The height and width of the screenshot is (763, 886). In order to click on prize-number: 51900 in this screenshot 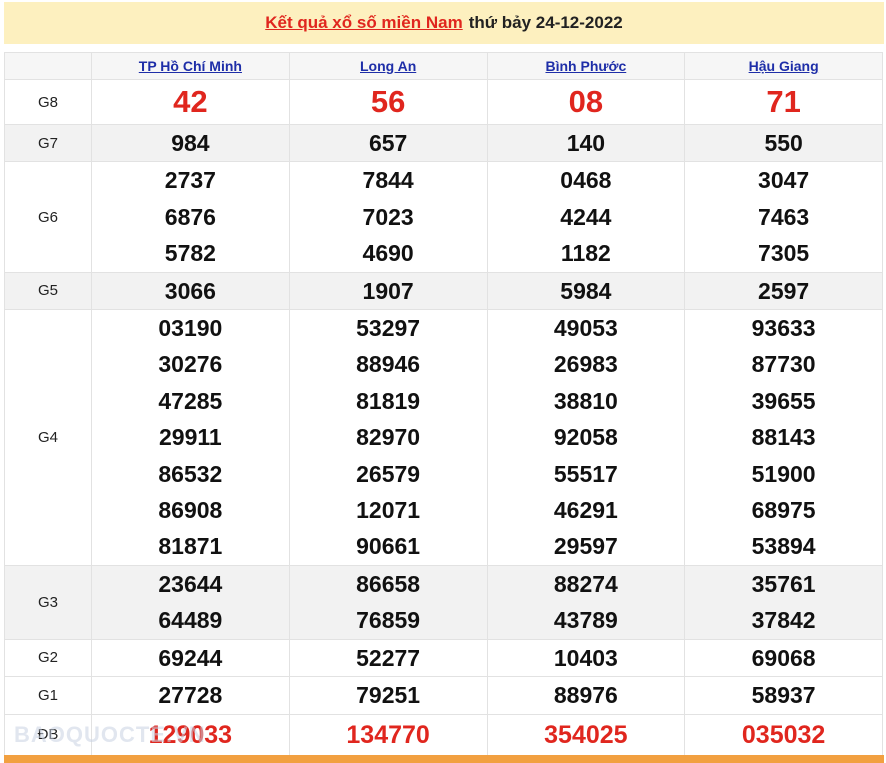, I will do `click(783, 473)`.